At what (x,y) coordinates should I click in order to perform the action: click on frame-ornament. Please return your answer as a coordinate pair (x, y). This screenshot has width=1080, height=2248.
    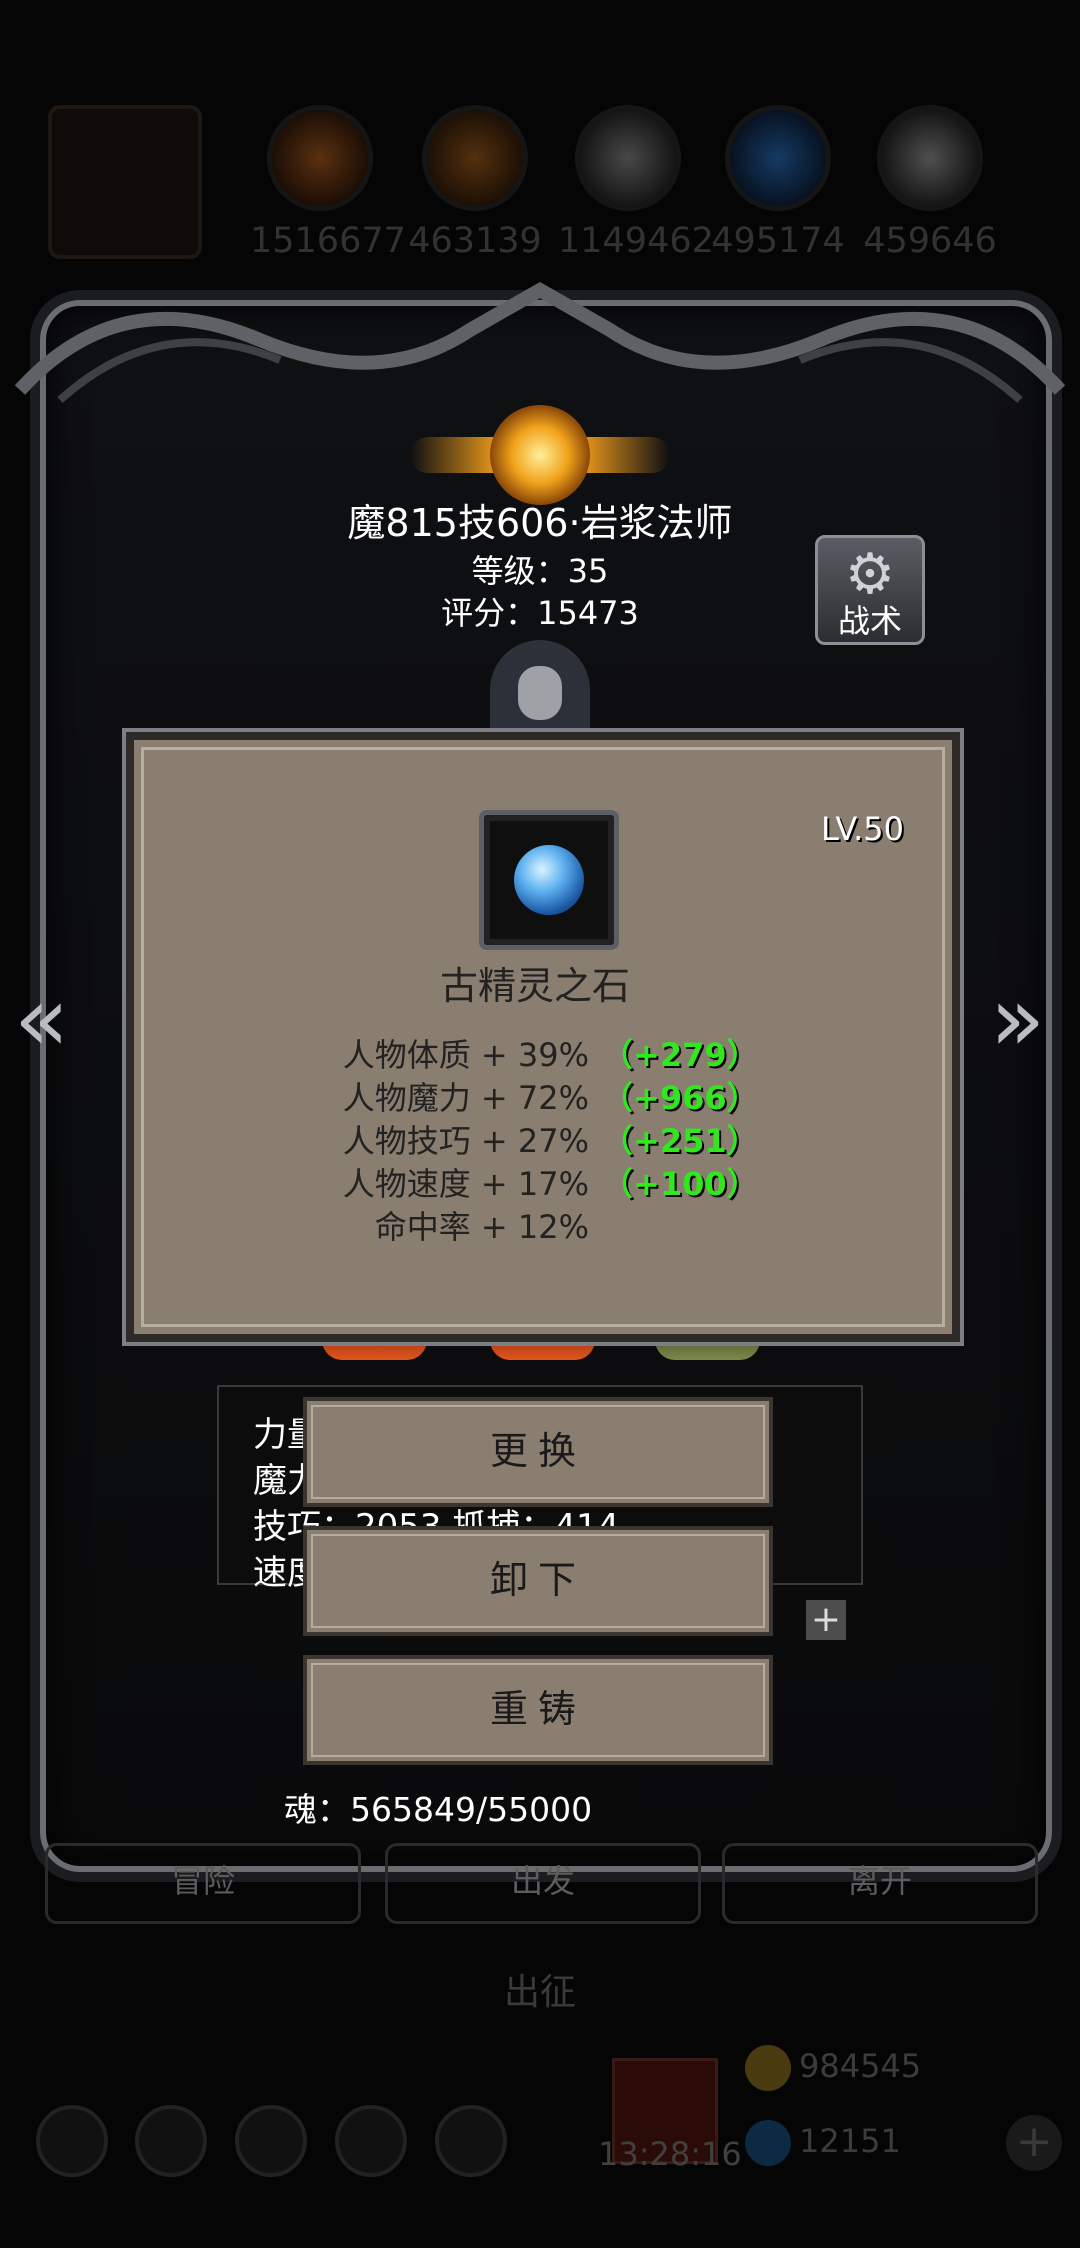
    Looking at the image, I should click on (540, 342).